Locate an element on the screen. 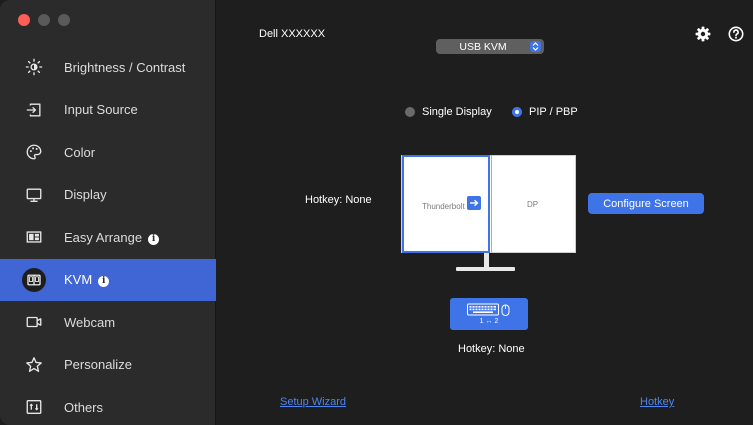 The height and width of the screenshot is (425, 753). sidebar-item-personalize: Personalize is located at coordinates (108, 365).